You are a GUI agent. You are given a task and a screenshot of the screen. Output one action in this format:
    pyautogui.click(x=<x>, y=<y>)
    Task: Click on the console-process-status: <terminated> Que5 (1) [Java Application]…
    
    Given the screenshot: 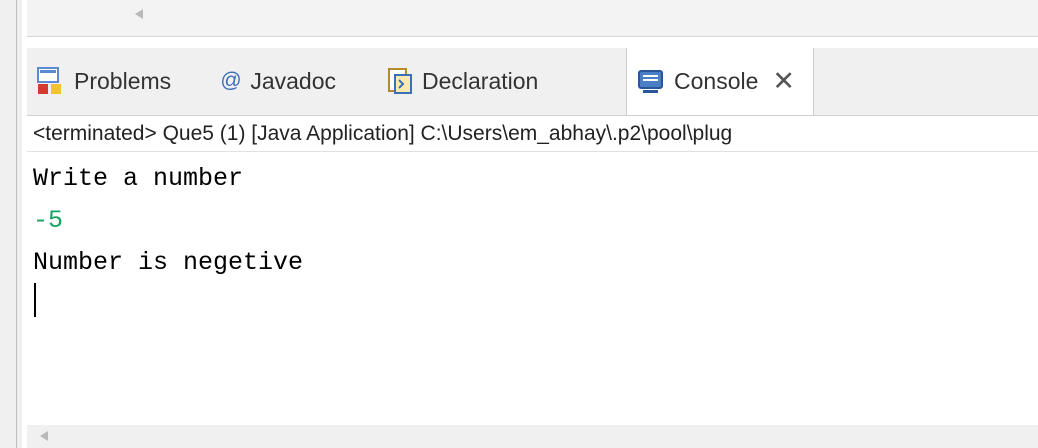 What is the action you would take?
    pyautogui.click(x=532, y=134)
    